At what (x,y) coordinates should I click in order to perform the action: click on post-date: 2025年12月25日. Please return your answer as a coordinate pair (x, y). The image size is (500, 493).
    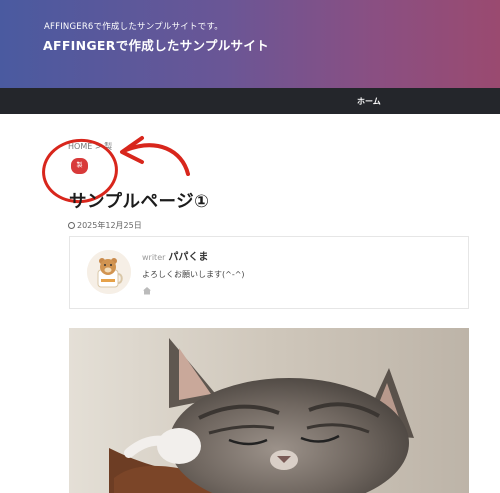
    Looking at the image, I should click on (105, 225).